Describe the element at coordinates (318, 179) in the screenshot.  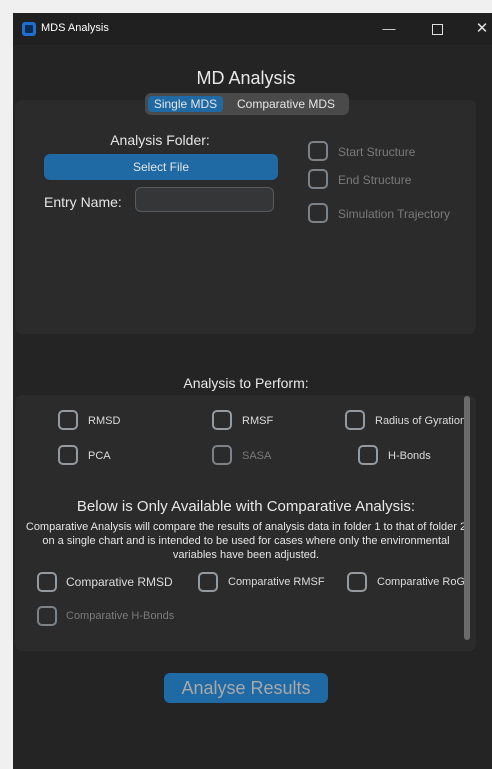
I see `end-structure-checkbox` at that location.